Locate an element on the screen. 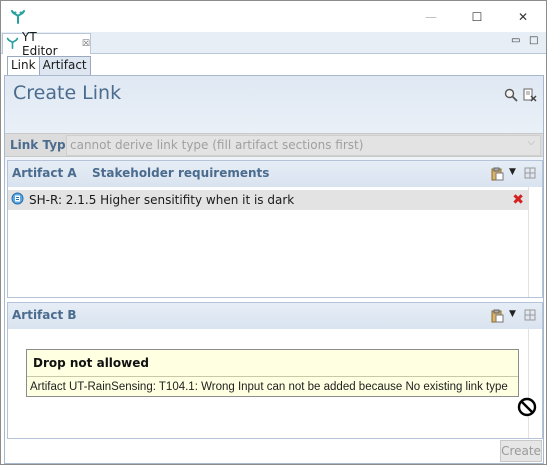  maximize-button: ☐ is located at coordinates (477, 16).